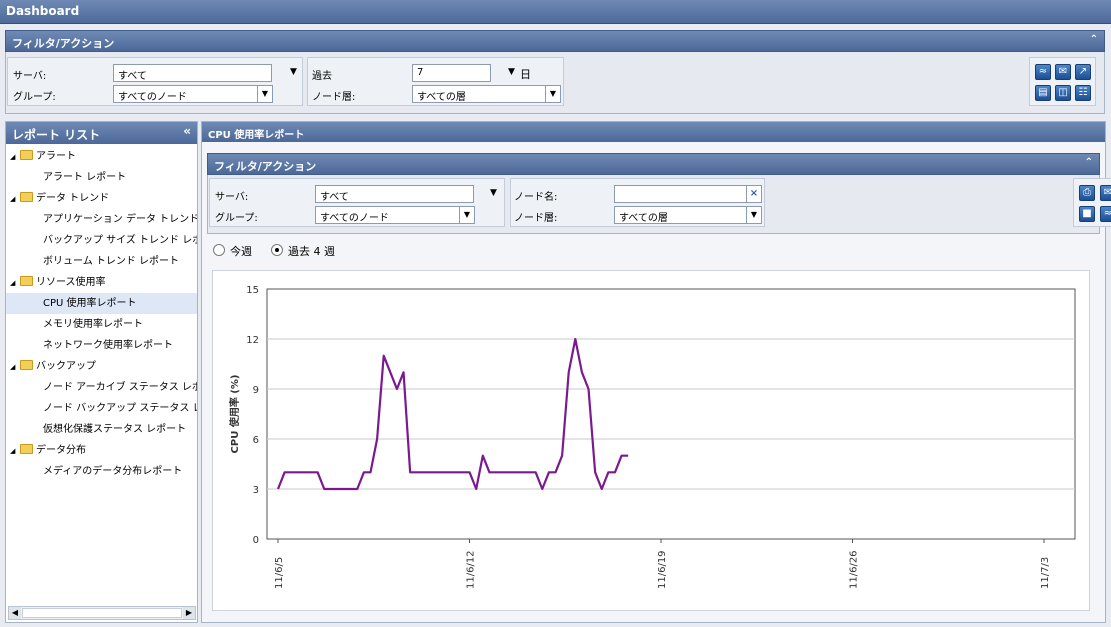 Image resolution: width=1111 pixels, height=627 pixels. What do you see at coordinates (394, 194) in the screenshot?
I see `report-server-input: すべて` at bounding box center [394, 194].